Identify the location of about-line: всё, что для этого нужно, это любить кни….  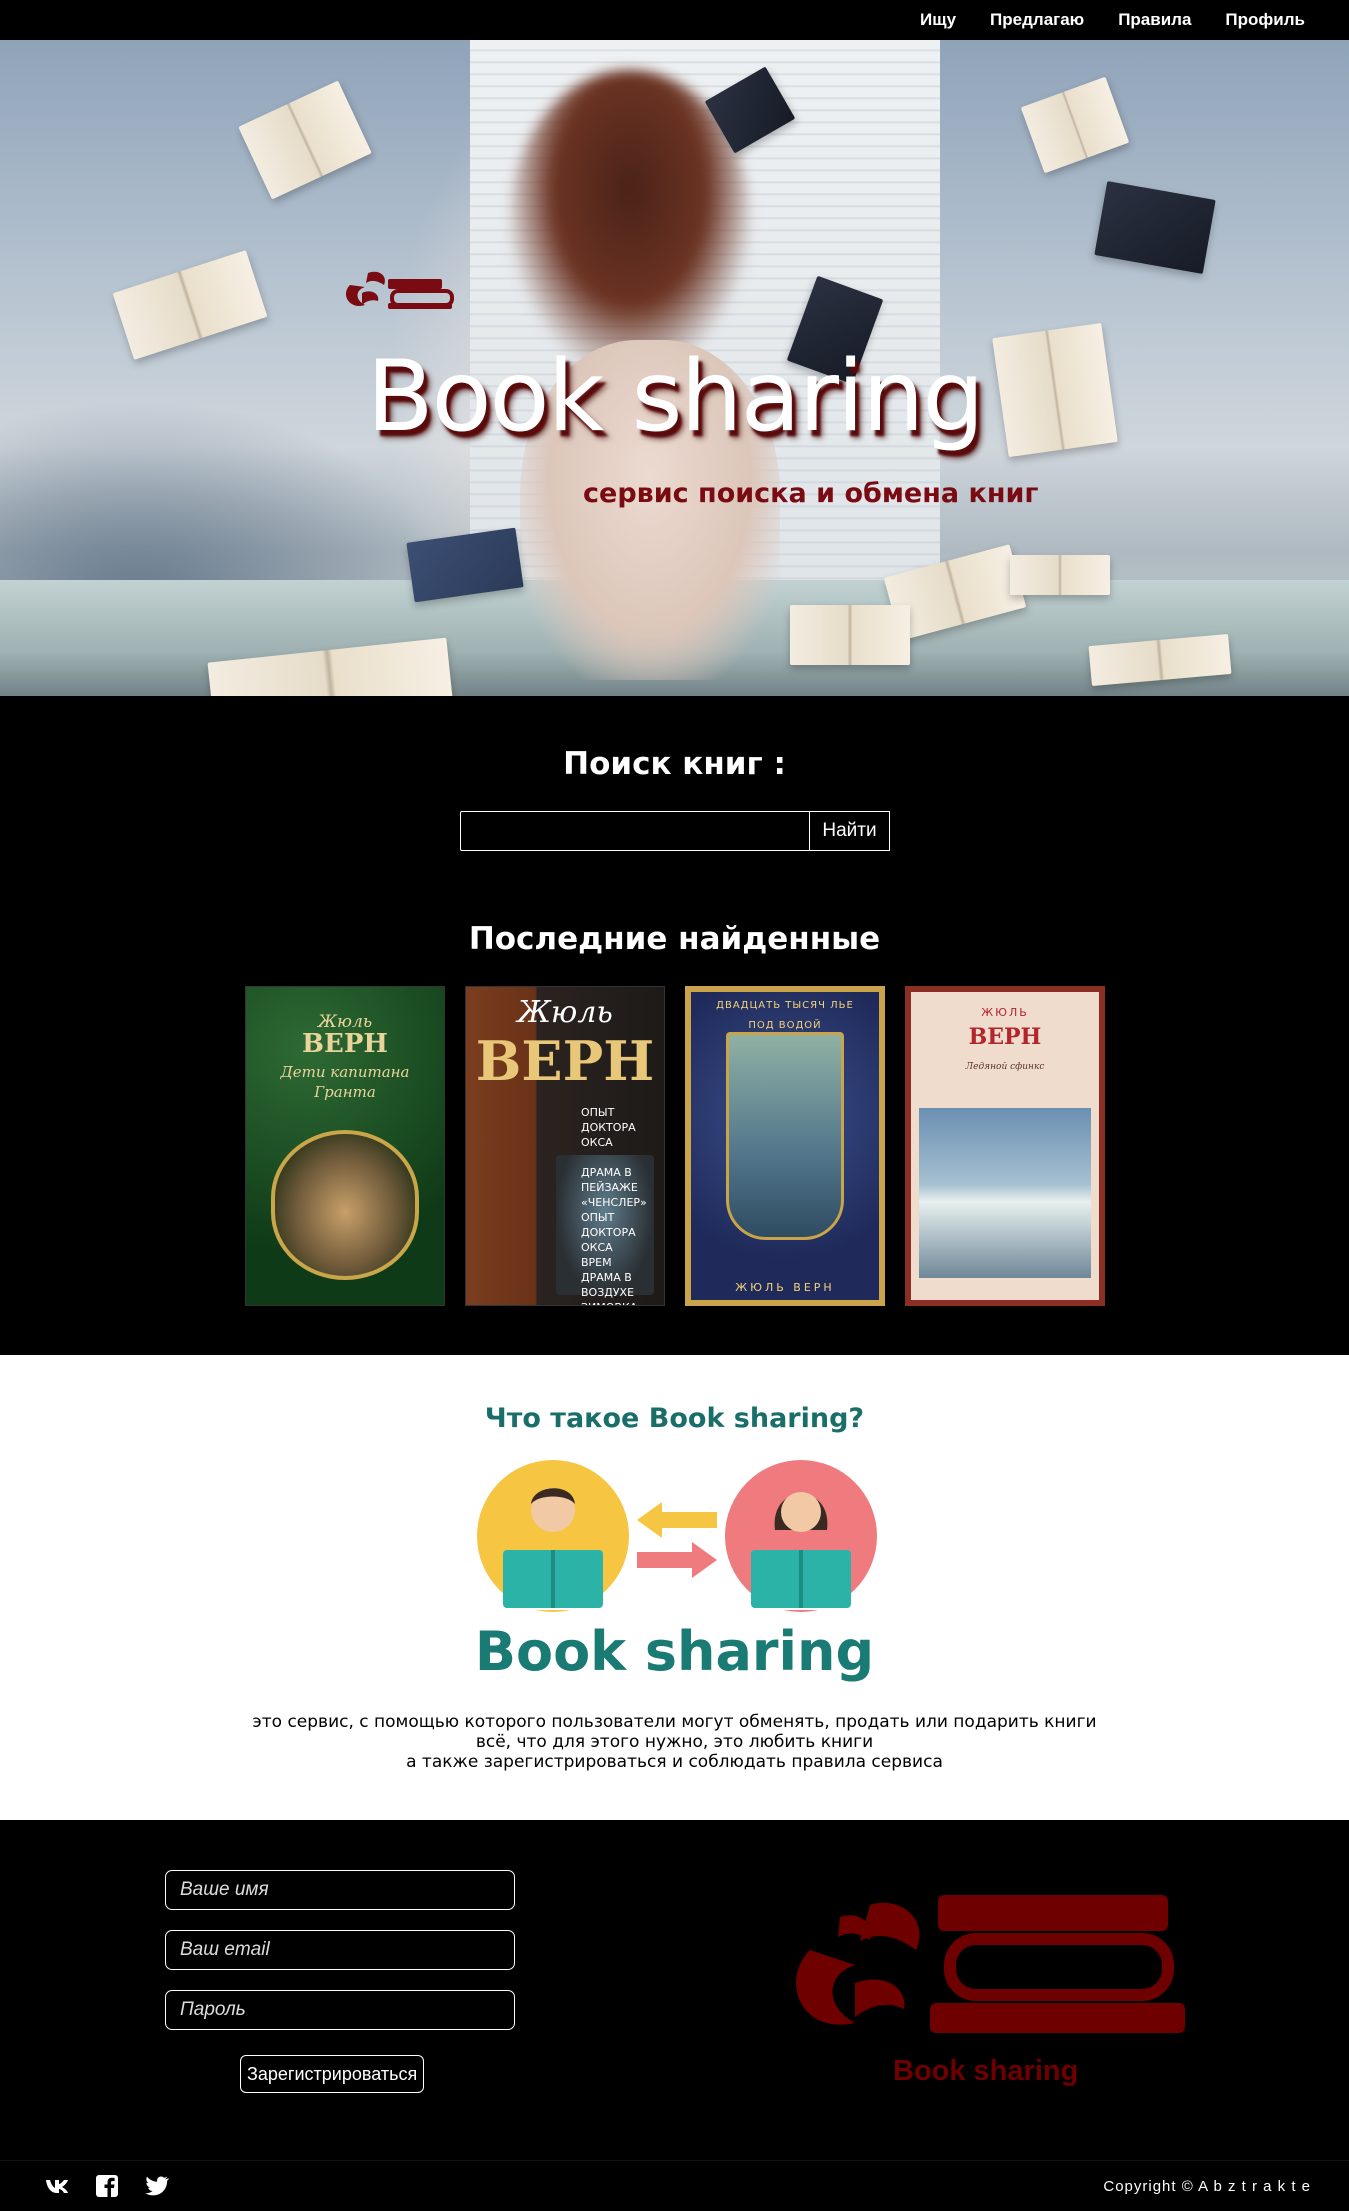
(674, 1742).